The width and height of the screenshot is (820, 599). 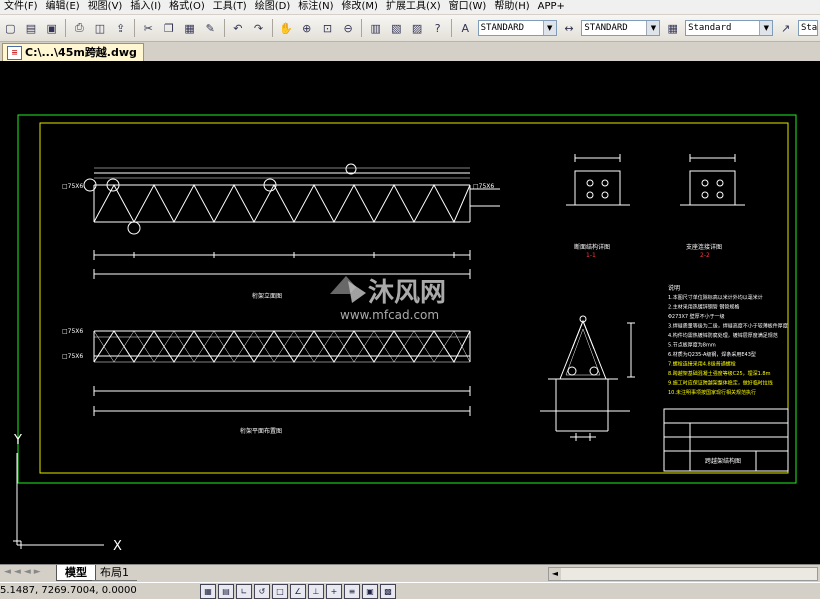 What do you see at coordinates (145, 7) in the screenshot?
I see `menu-item: 插入(I)` at bounding box center [145, 7].